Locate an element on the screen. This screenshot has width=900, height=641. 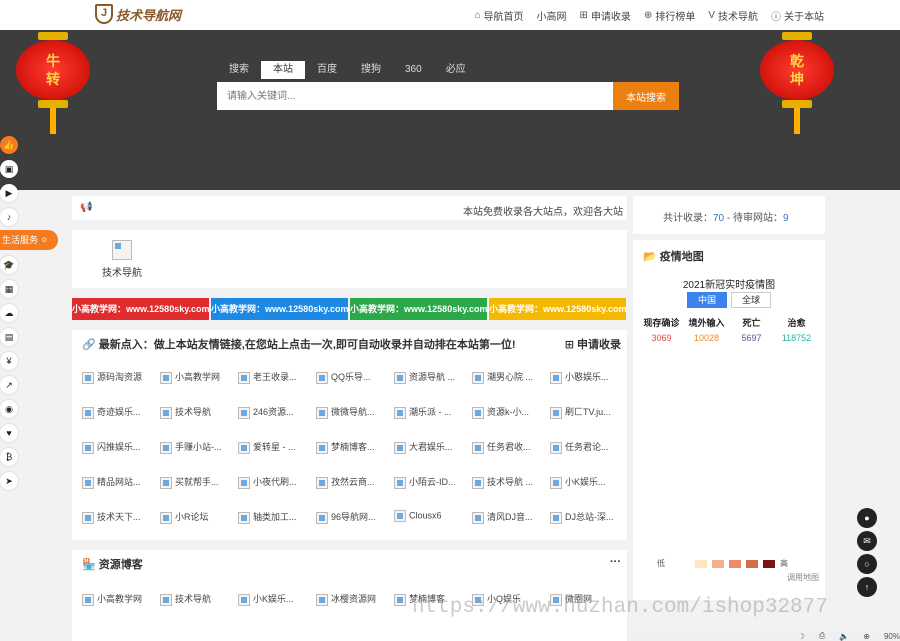
nav-item-2: ⊞ 申请收录 is located at coordinates (605, 15).